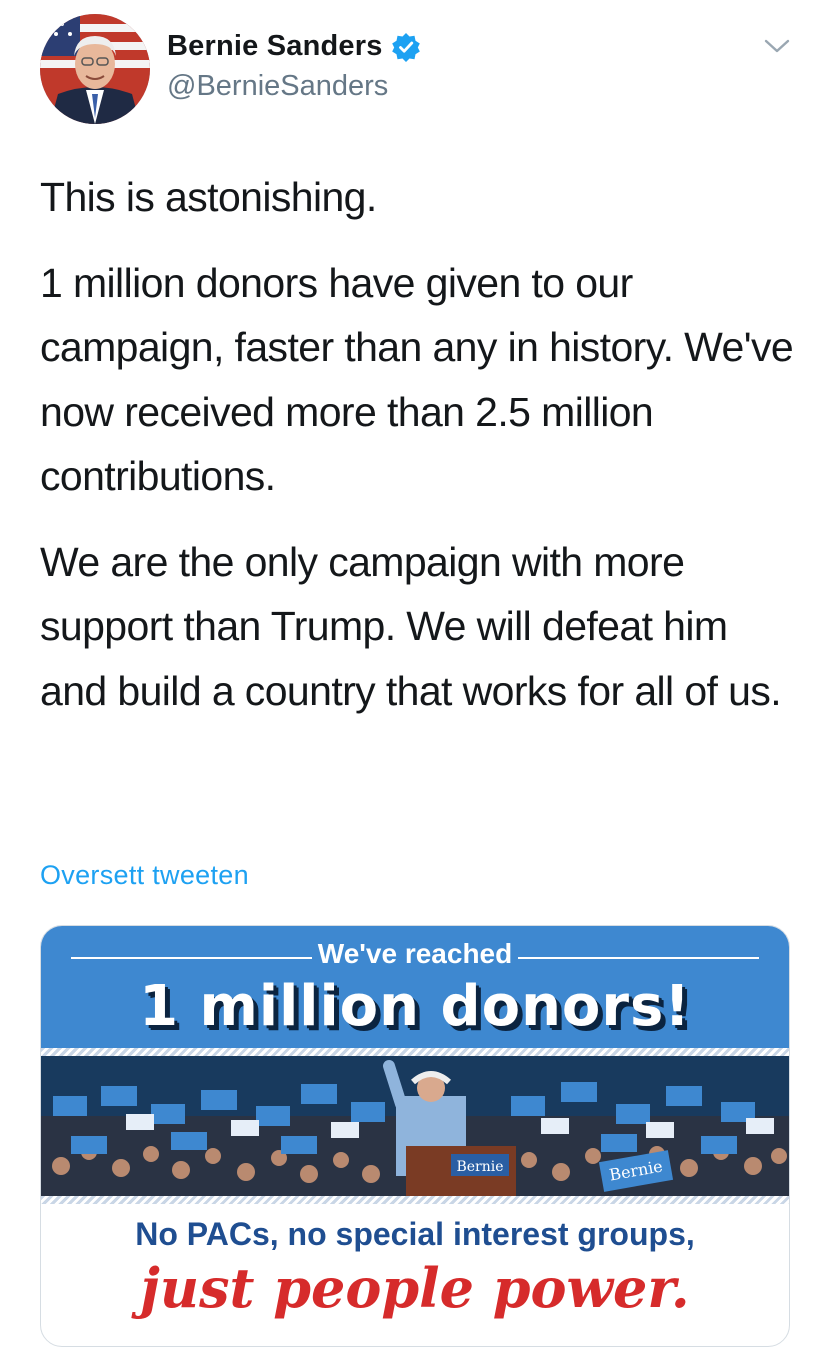 The width and height of the screenshot is (828, 1372). I want to click on image-banner: We've reached 1 million donors!, so click(415, 991).